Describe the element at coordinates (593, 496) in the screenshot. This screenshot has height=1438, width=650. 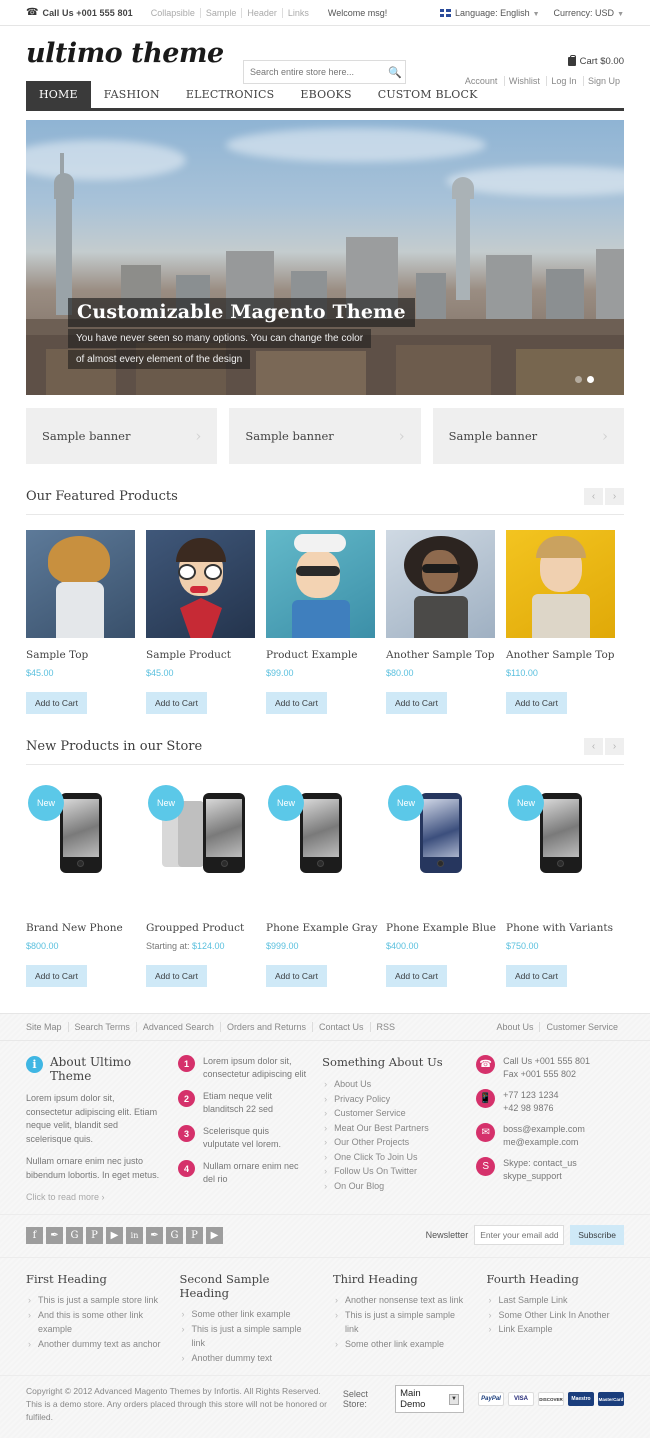
I see `featured-prev-button: ‹` at that location.